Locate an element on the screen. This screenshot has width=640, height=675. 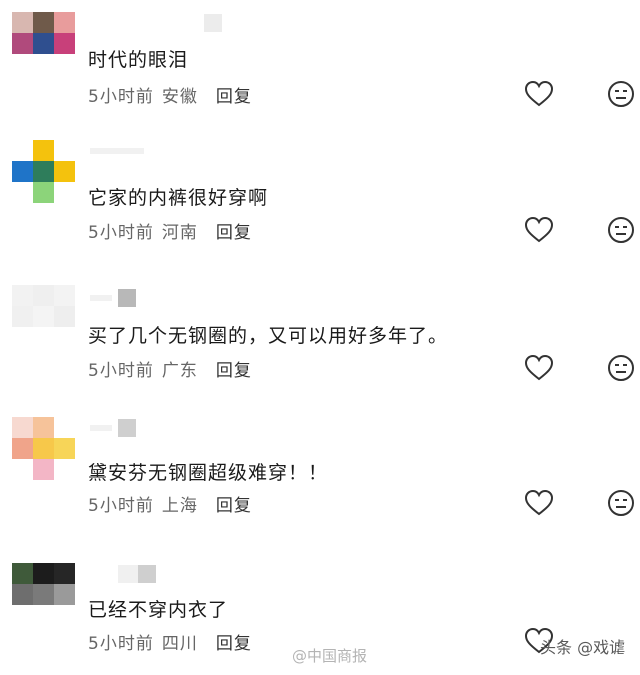
toutiao-watermark: 头条 @戏谑 is located at coordinates (583, 647).